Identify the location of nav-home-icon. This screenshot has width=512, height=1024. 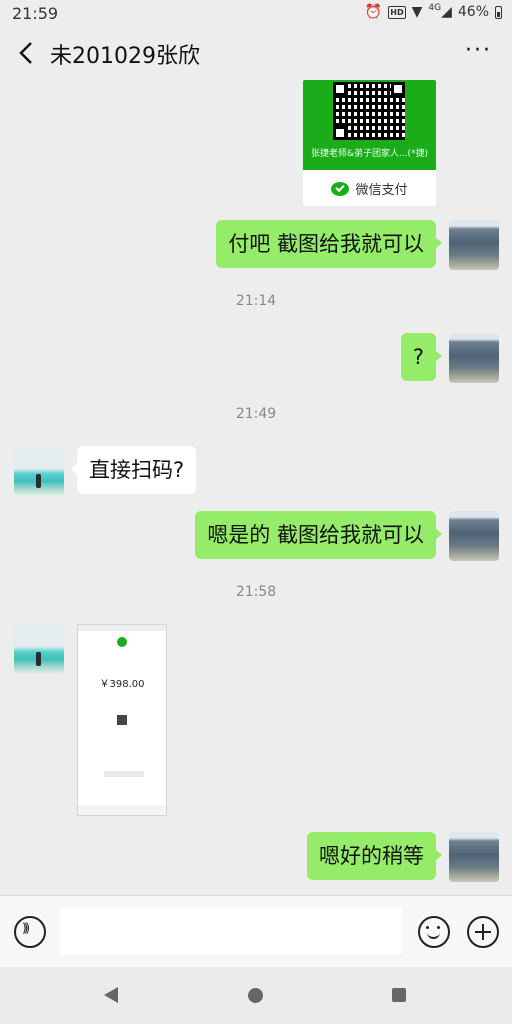
(255, 995).